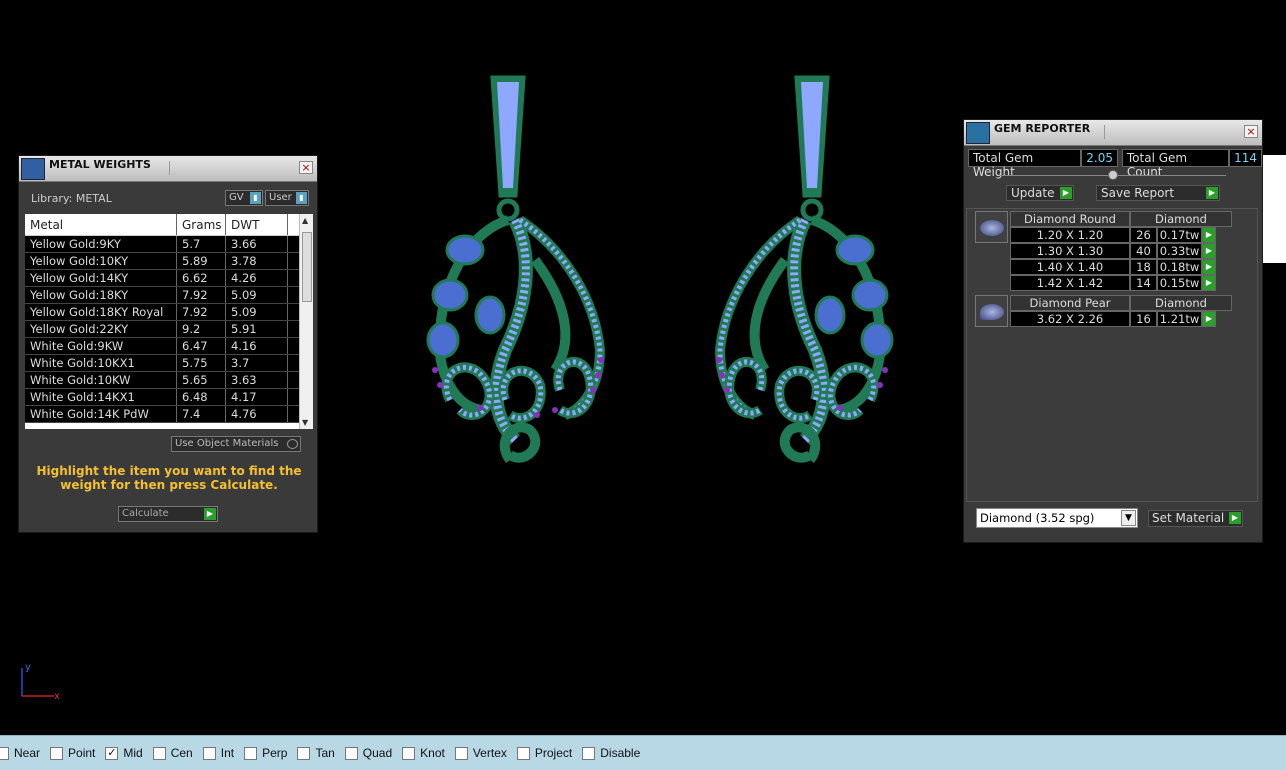 The width and height of the screenshot is (1286, 770). I want to click on scroll-thumb, so click(307, 267).